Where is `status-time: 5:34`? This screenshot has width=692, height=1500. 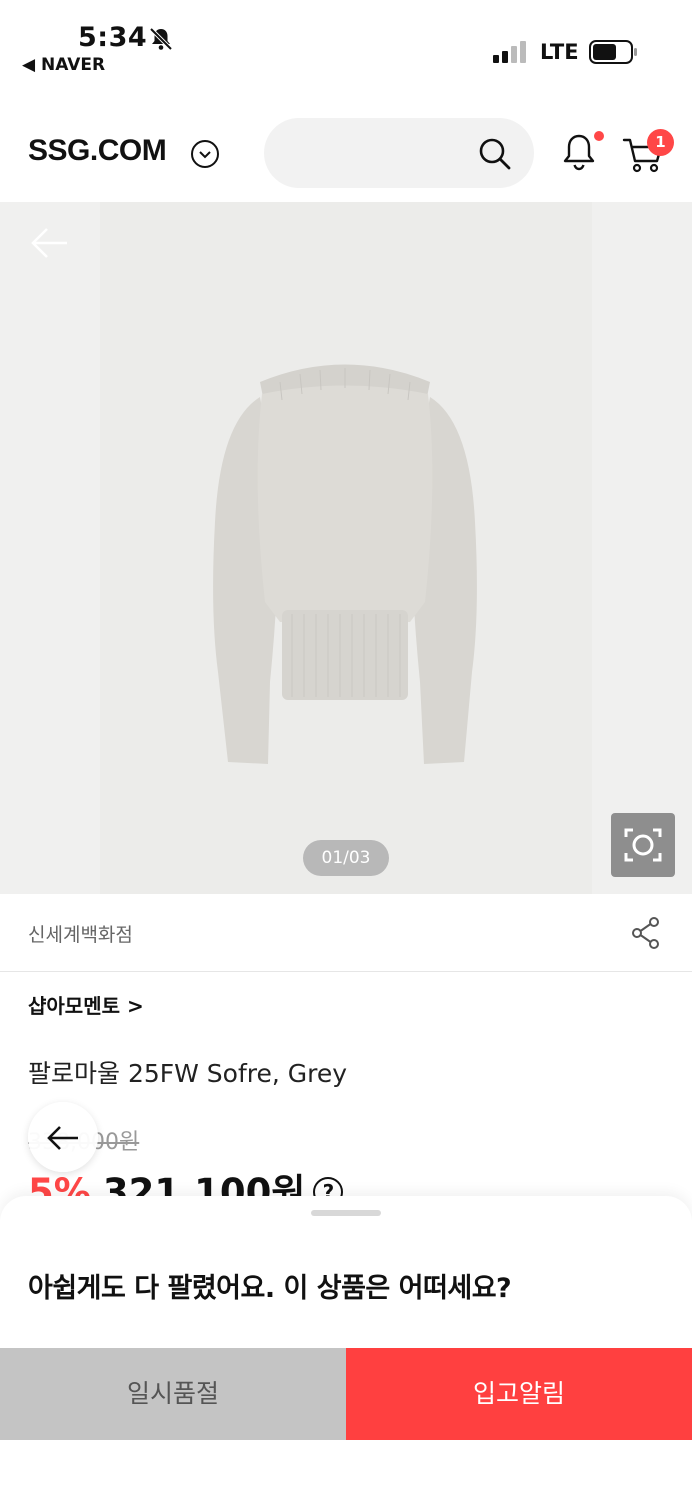
status-time: 5:34 is located at coordinates (113, 37).